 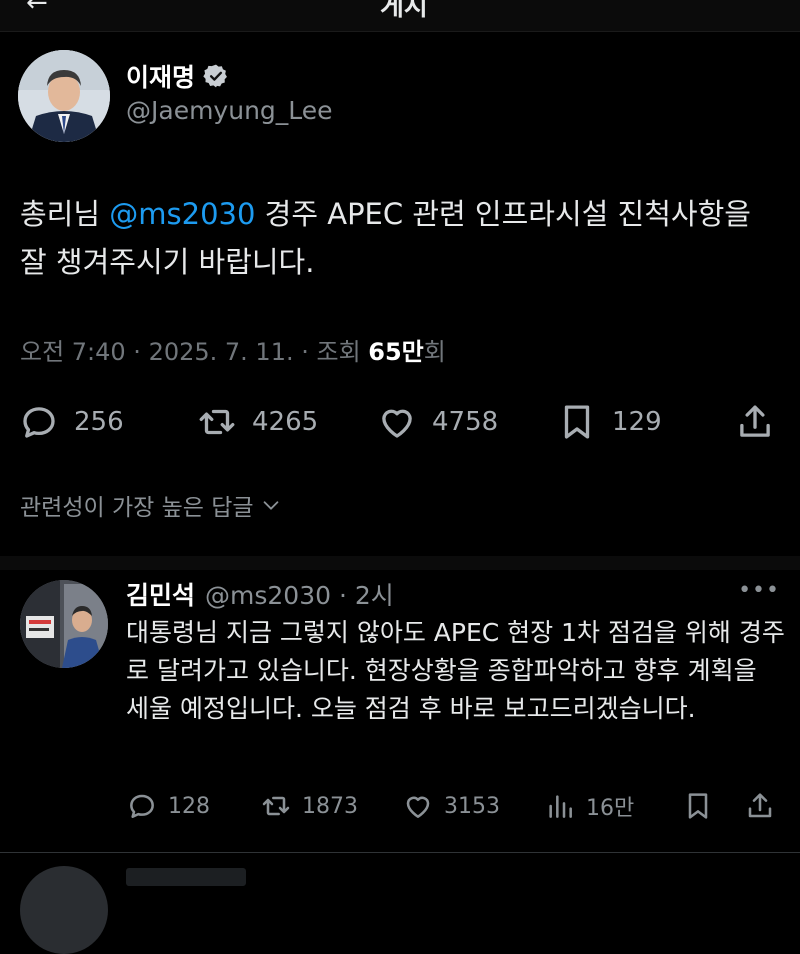 I want to click on reply-header: 김민석 @ms2030 · 2시, so click(x=260, y=594).